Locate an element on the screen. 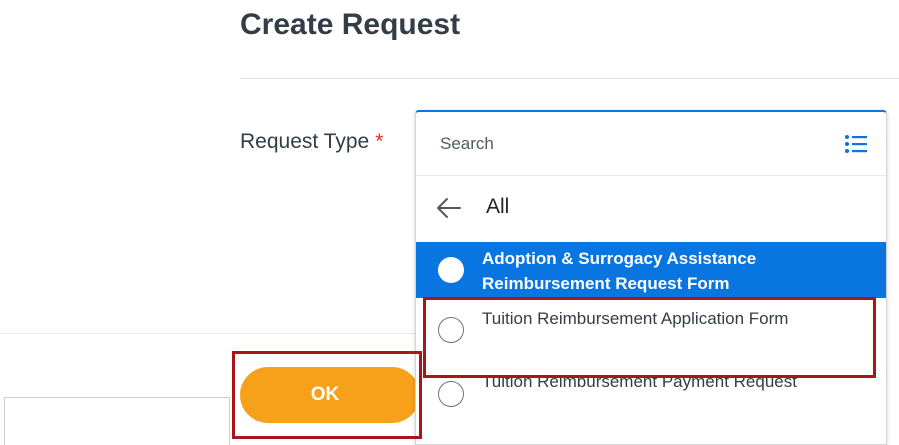 This screenshot has height=445, width=899. search-row is located at coordinates (651, 144).